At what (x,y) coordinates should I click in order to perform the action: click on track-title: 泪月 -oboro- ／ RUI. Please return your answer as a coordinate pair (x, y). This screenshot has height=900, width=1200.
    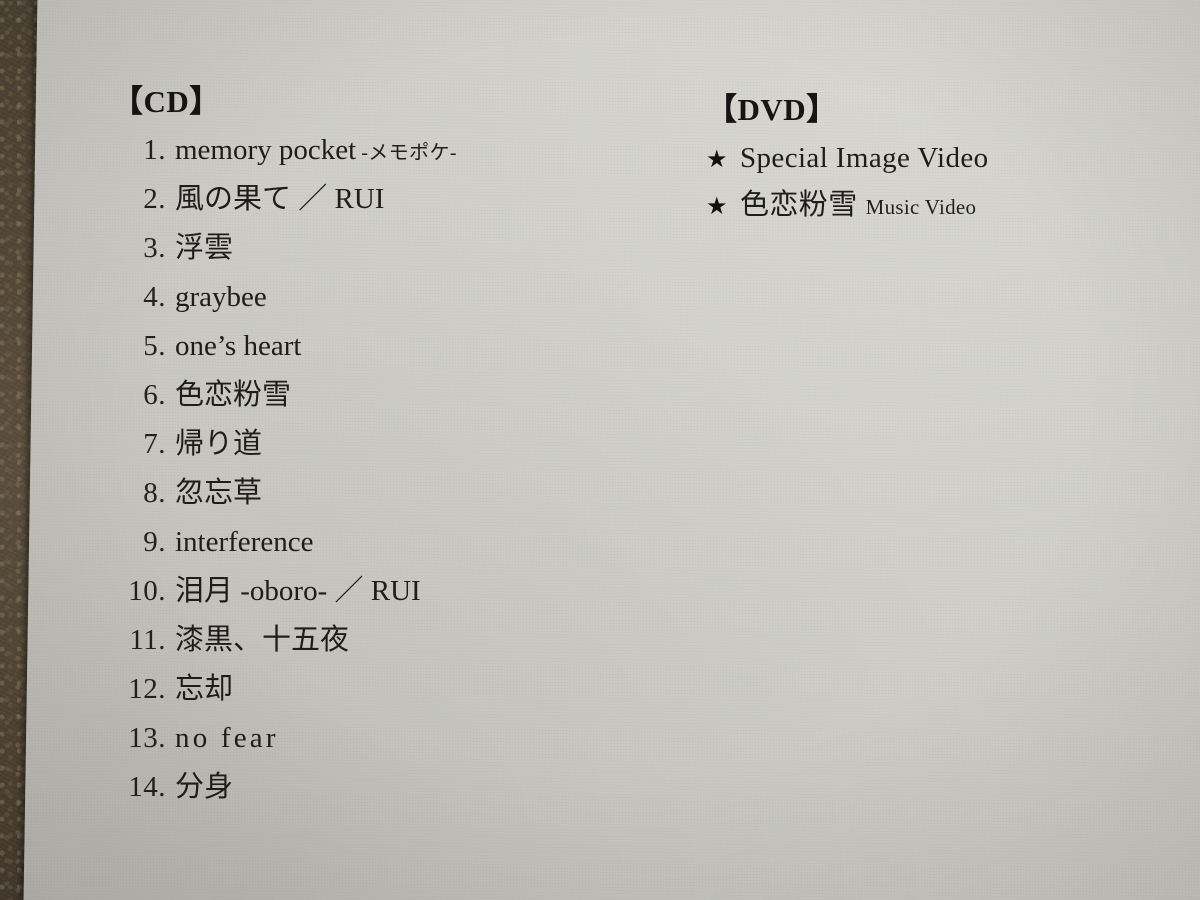
    Looking at the image, I should click on (298, 591).